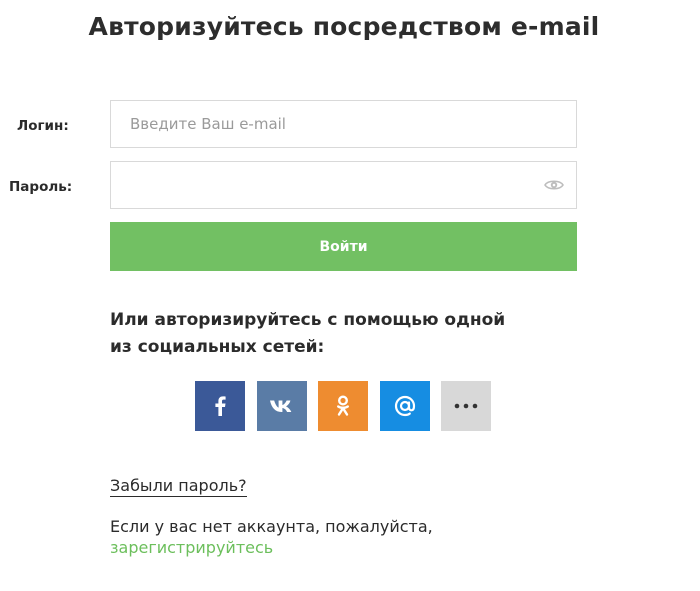  Describe the element at coordinates (217, 347) in the screenshot. I see `social-heading-line-2: из социальных сетей:` at that location.